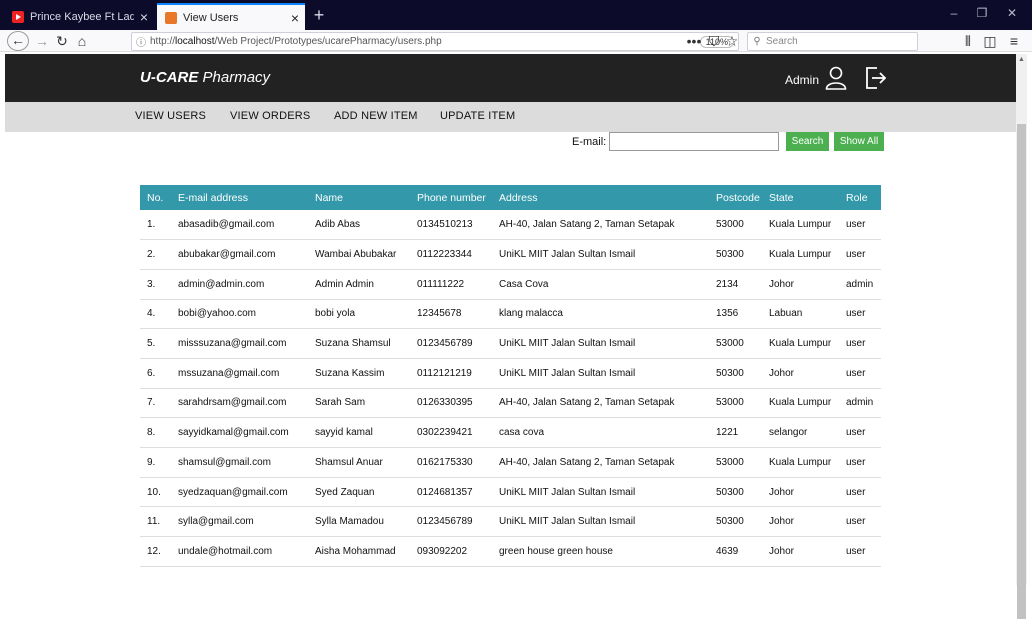 Image resolution: width=1032 pixels, height=619 pixels. What do you see at coordinates (359, 254) in the screenshot?
I see `table-cell: Wambai Abubakar` at bounding box center [359, 254].